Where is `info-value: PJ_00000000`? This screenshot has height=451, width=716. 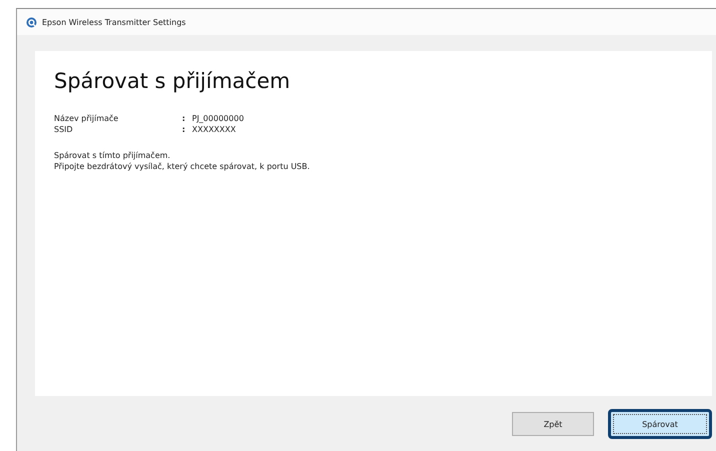
info-value: PJ_00000000 is located at coordinates (218, 118).